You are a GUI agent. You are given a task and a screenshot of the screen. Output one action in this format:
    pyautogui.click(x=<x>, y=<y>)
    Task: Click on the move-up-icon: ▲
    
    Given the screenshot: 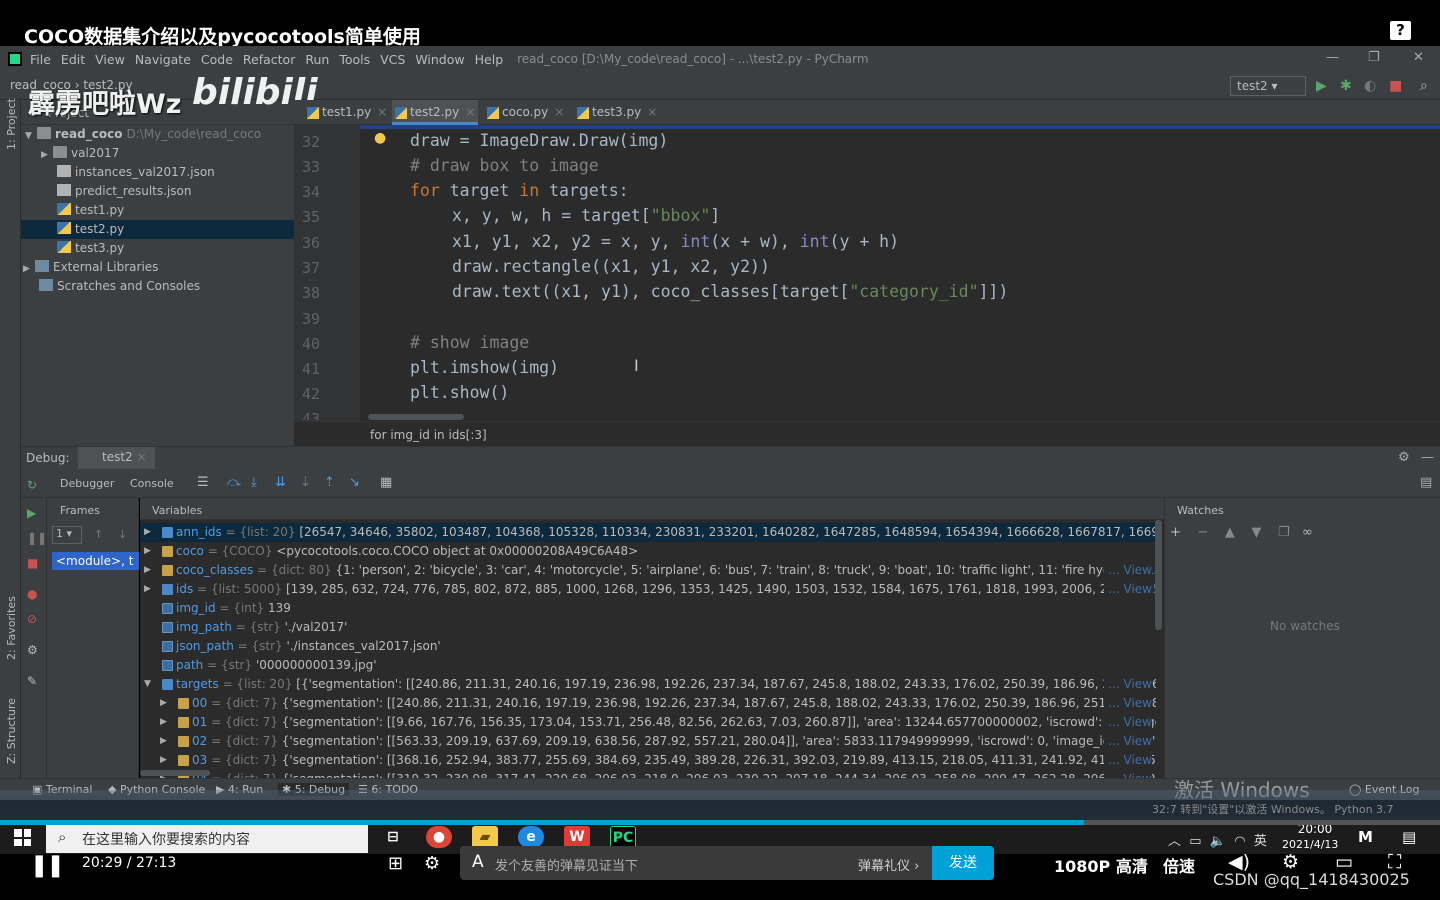 What is the action you would take?
    pyautogui.click(x=1230, y=532)
    